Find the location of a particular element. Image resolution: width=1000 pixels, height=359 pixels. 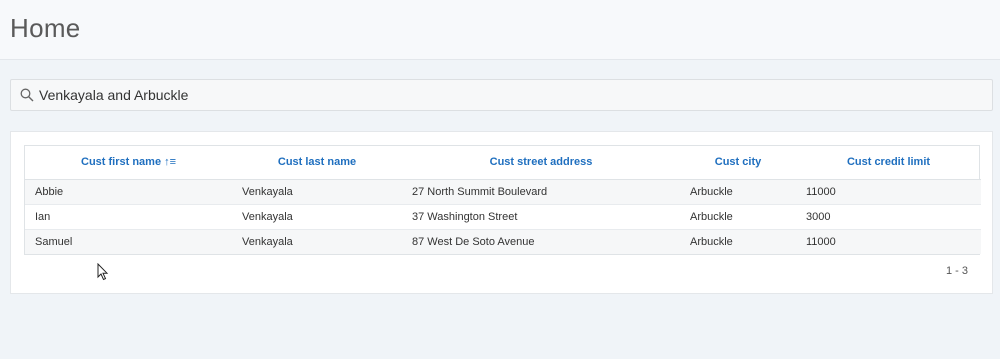

cell-first-name: Ian is located at coordinates (128, 216).